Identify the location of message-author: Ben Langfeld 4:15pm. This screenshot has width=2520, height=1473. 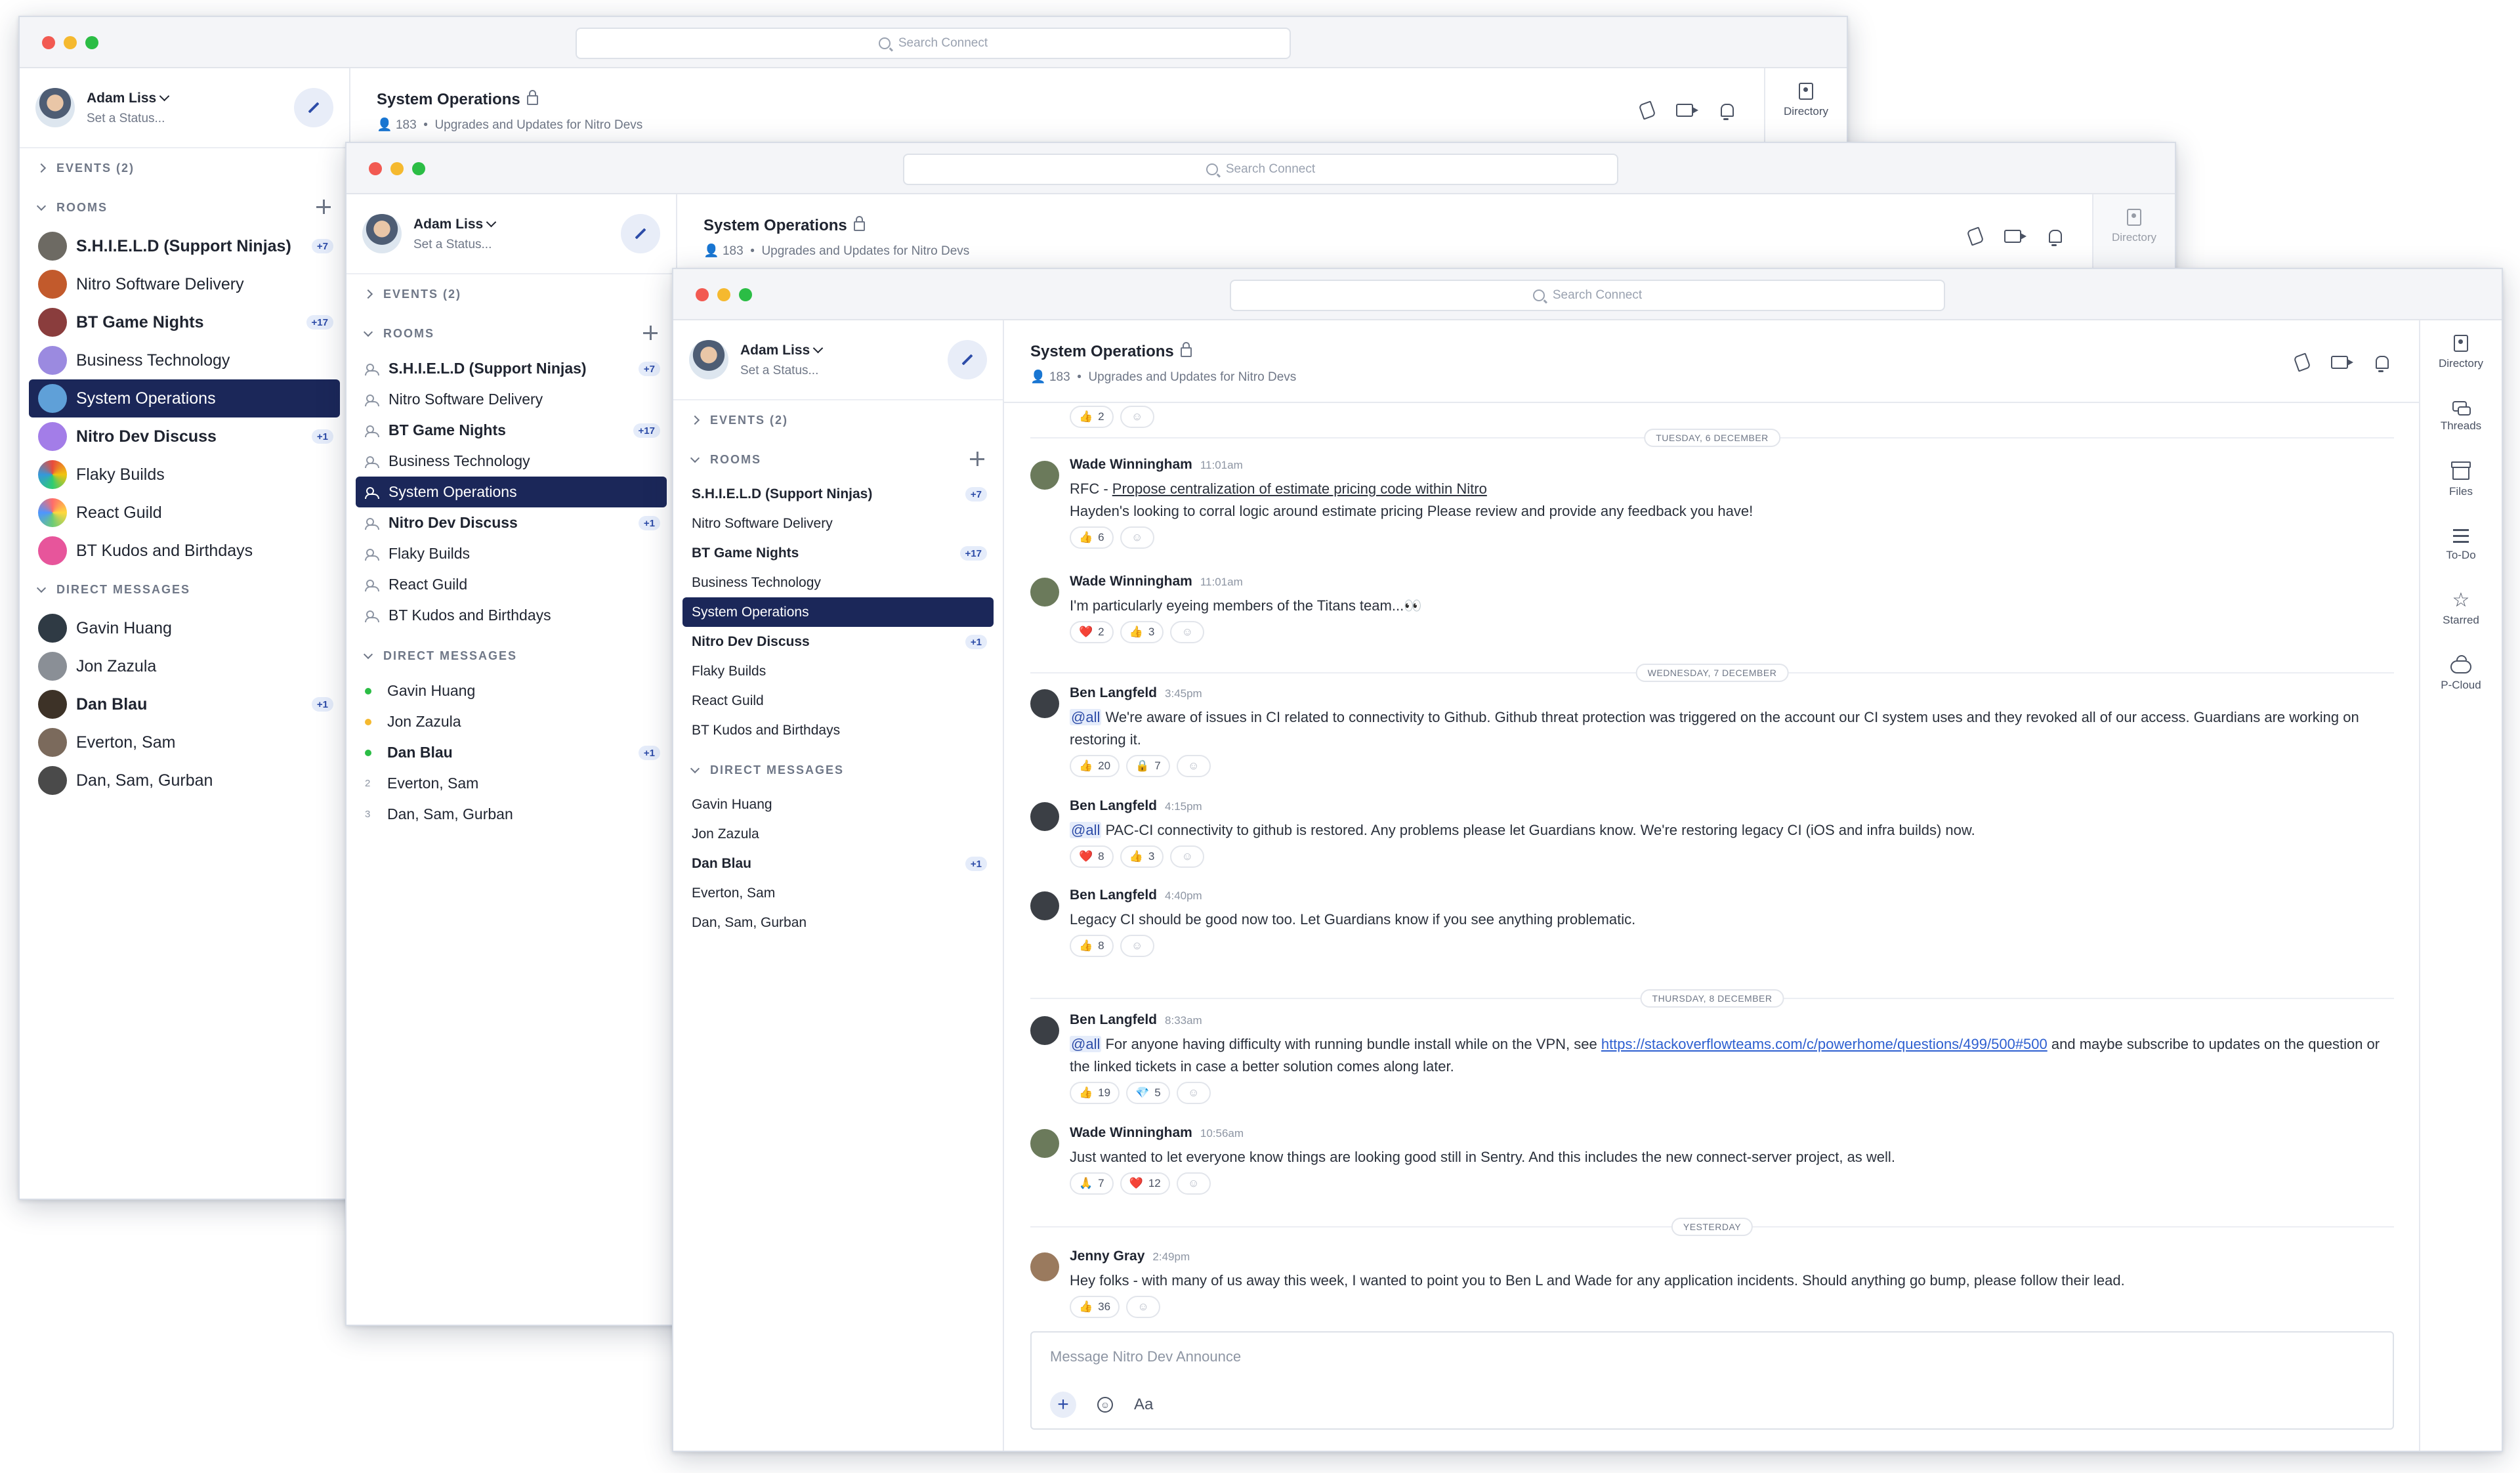
(1136, 806).